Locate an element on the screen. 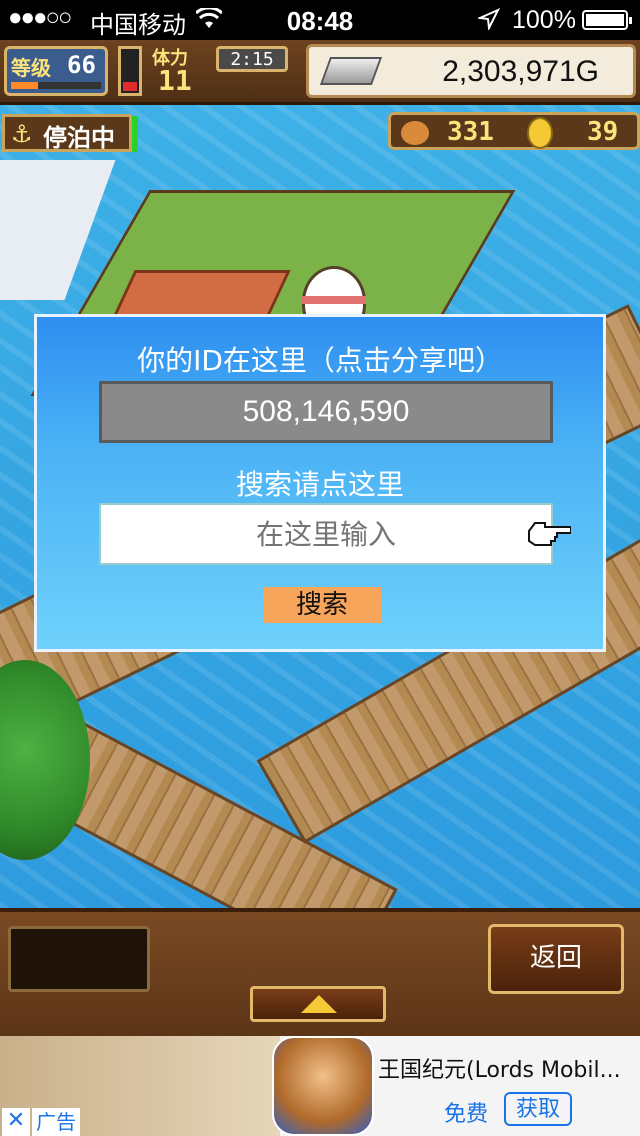 Image resolution: width=640 pixels, height=1136 pixels. ad-banner: ✕ 广告 王国纪元(Lords Mobil... 免费 获取 is located at coordinates (320, 1086).